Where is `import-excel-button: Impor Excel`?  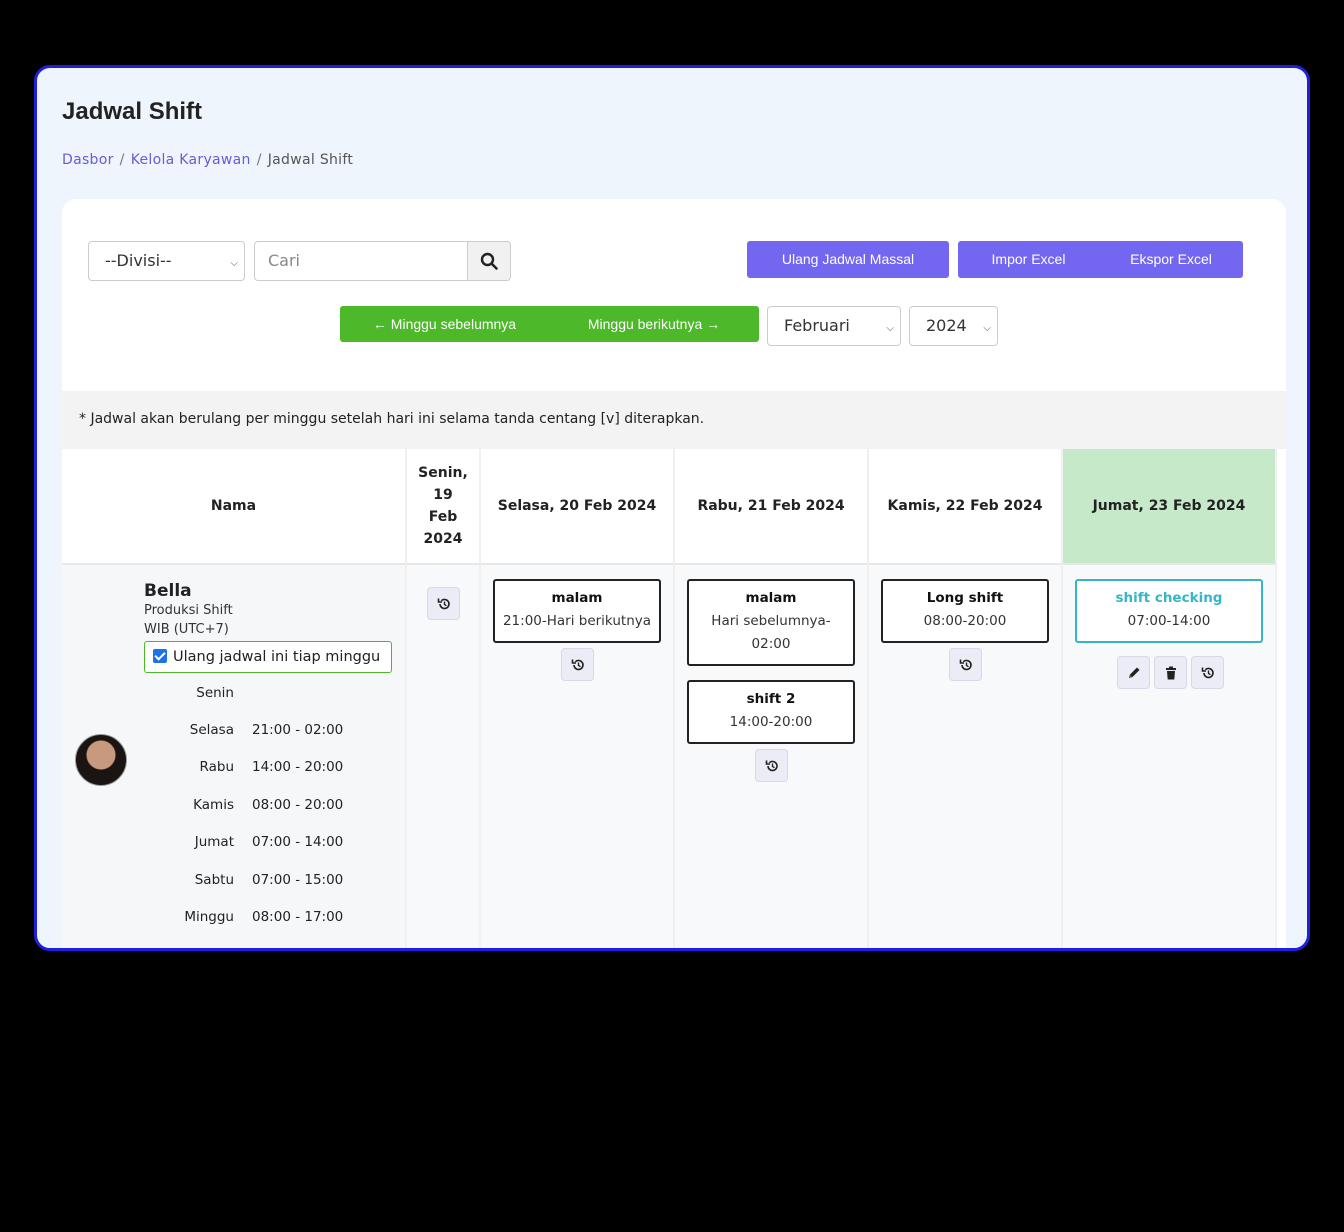 import-excel-button: Impor Excel is located at coordinates (1028, 259).